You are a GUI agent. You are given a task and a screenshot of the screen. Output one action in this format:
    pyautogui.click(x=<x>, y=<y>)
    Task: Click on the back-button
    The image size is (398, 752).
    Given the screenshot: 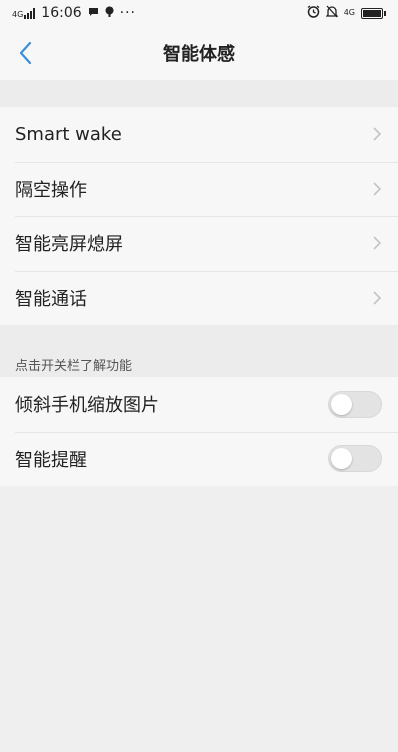 What is the action you would take?
    pyautogui.click(x=26, y=53)
    